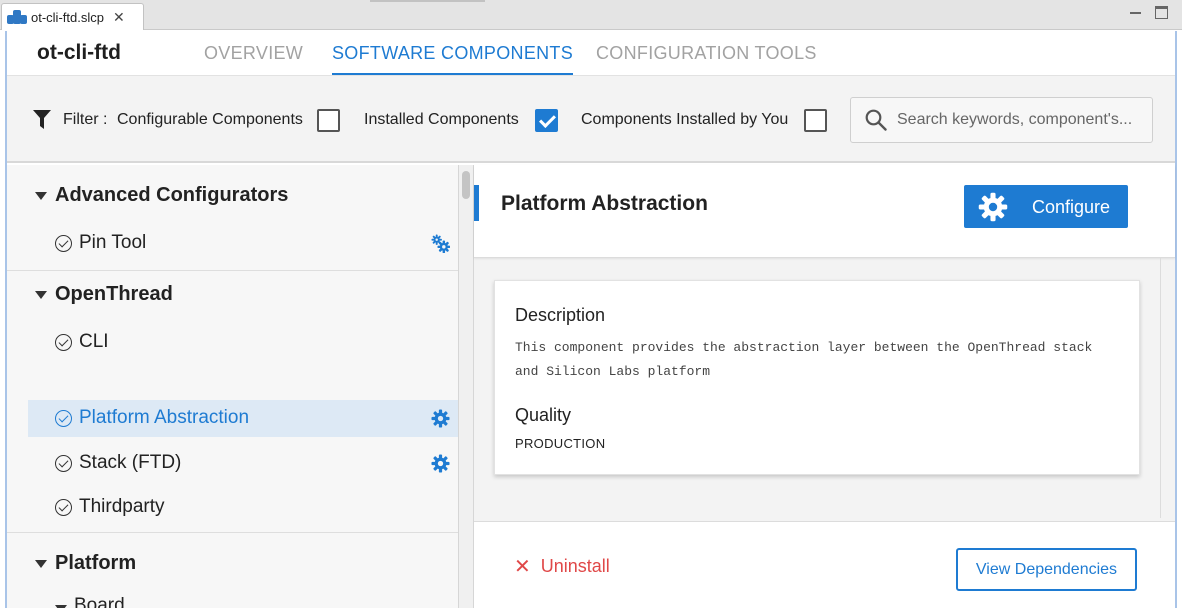 This screenshot has height=613, width=1182. I want to click on detail-divider, so click(1160, 388).